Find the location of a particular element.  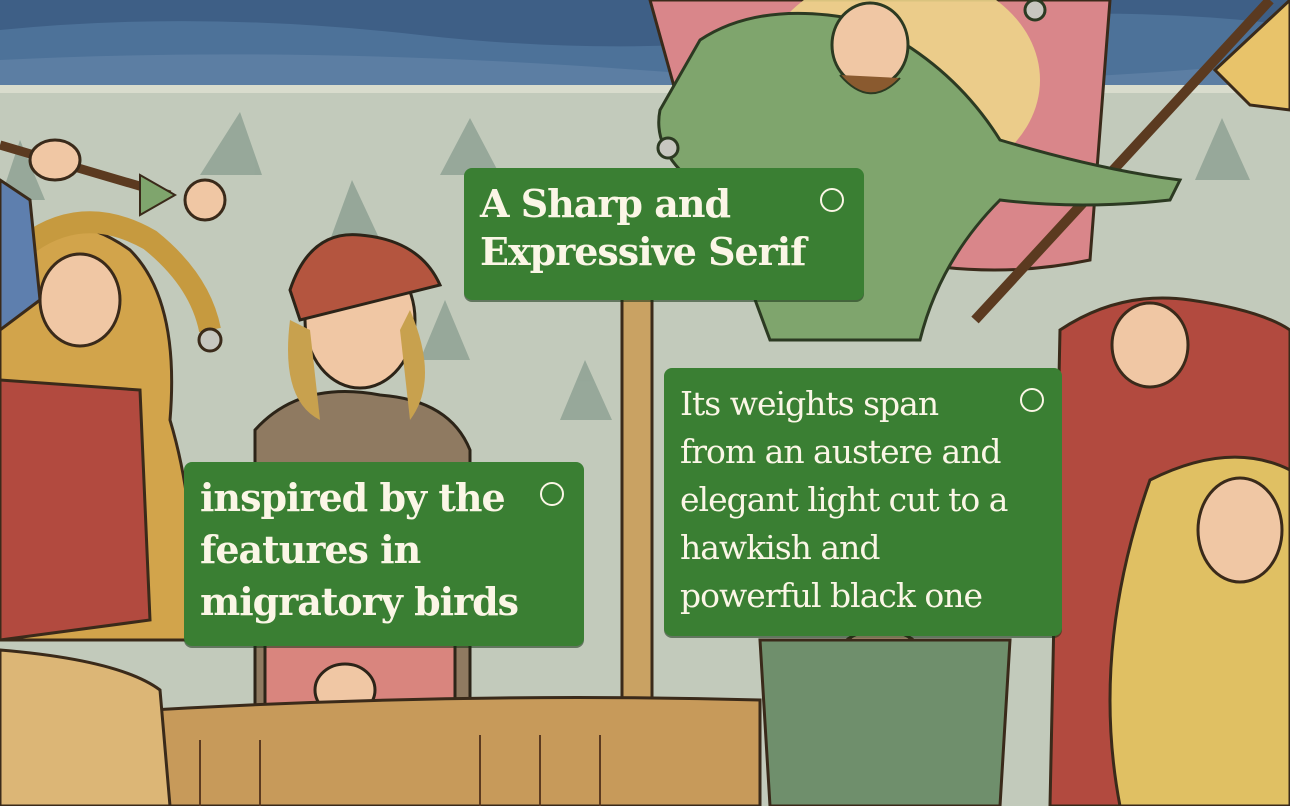

feature-card-sharp-serif: A Sharp and Expressive Serif is located at coordinates (664, 234).